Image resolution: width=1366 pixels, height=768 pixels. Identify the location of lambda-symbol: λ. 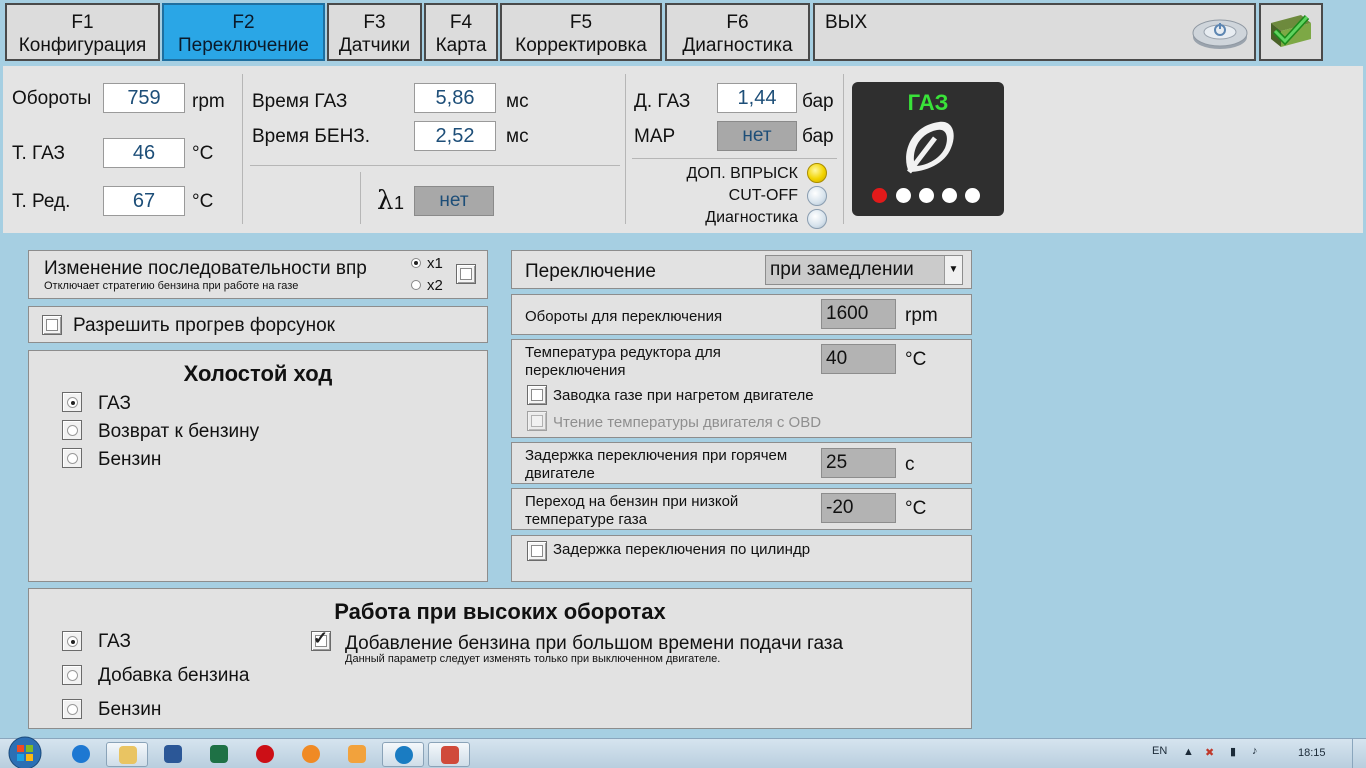
(385, 201).